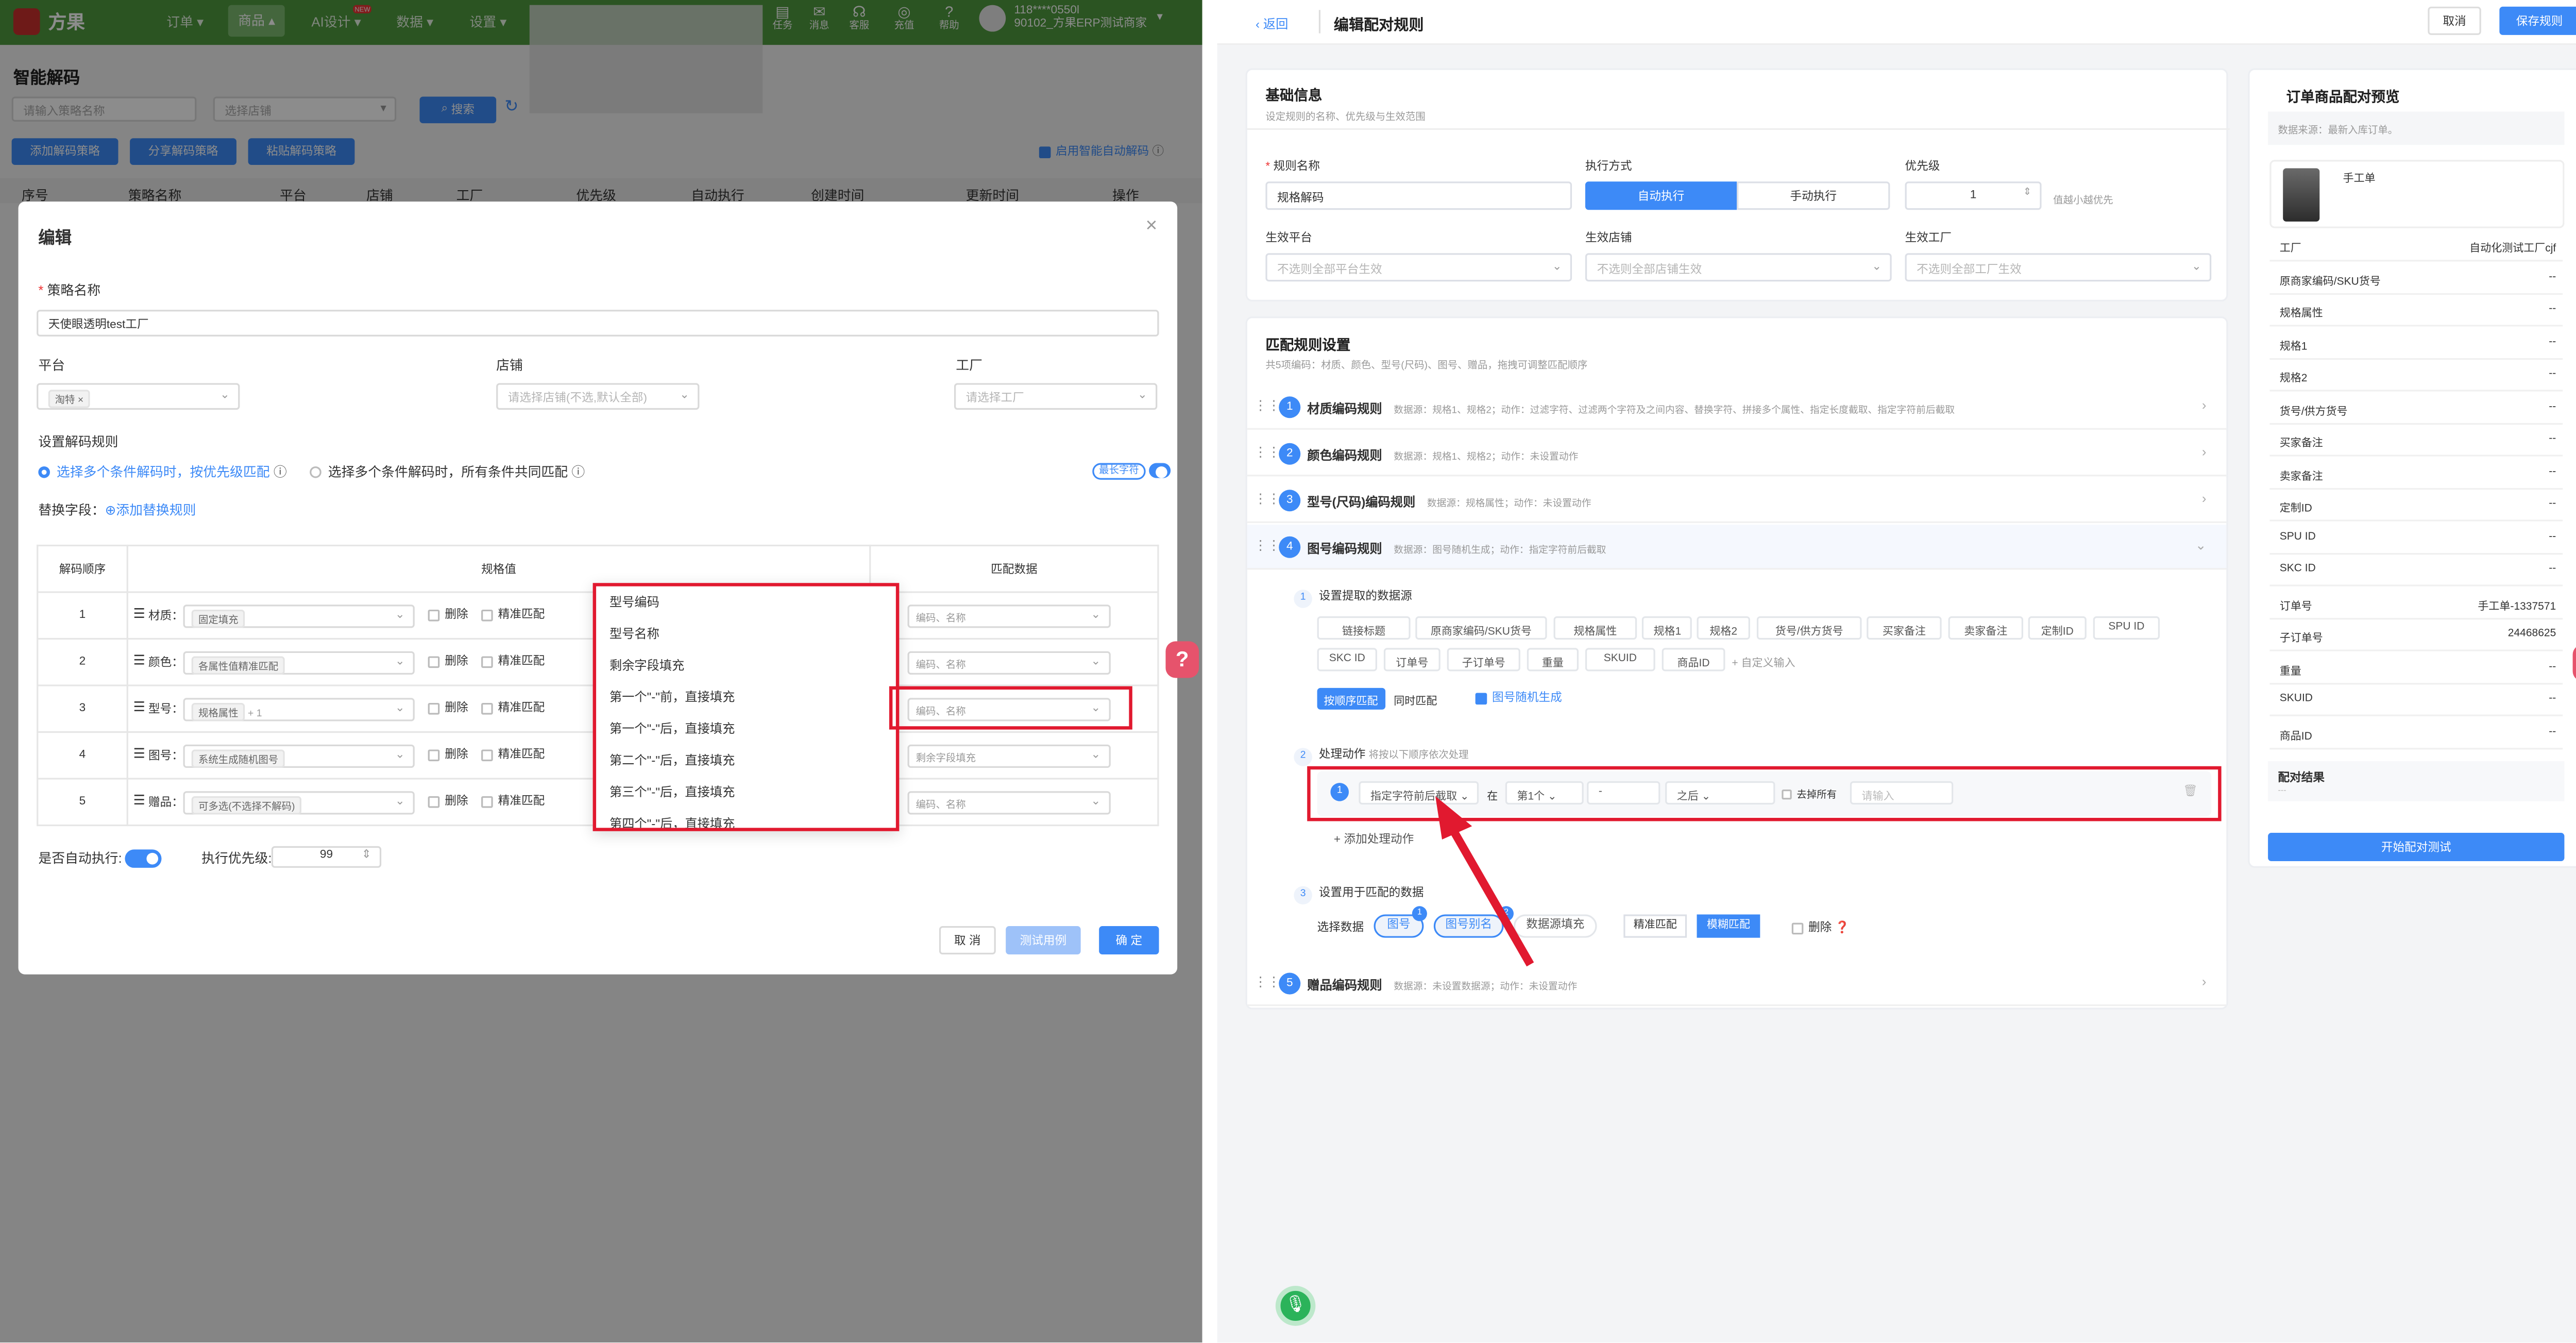 This screenshot has height=1343, width=2576. Describe the element at coordinates (1453, 818) in the screenshot. I see `arrow-head` at that location.